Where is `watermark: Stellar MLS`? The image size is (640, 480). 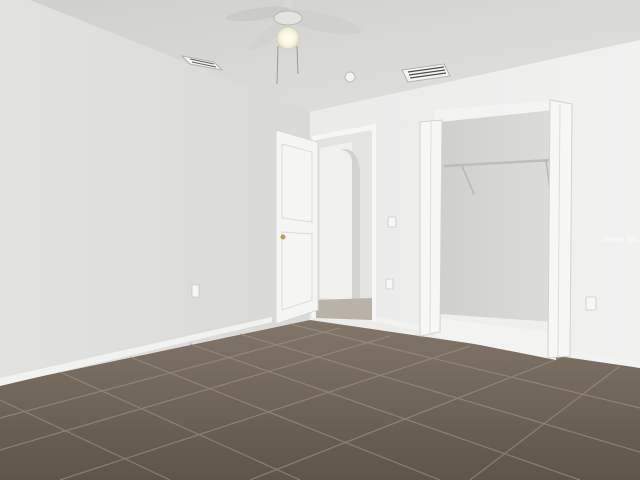 watermark: Stellar MLS is located at coordinates (620, 239).